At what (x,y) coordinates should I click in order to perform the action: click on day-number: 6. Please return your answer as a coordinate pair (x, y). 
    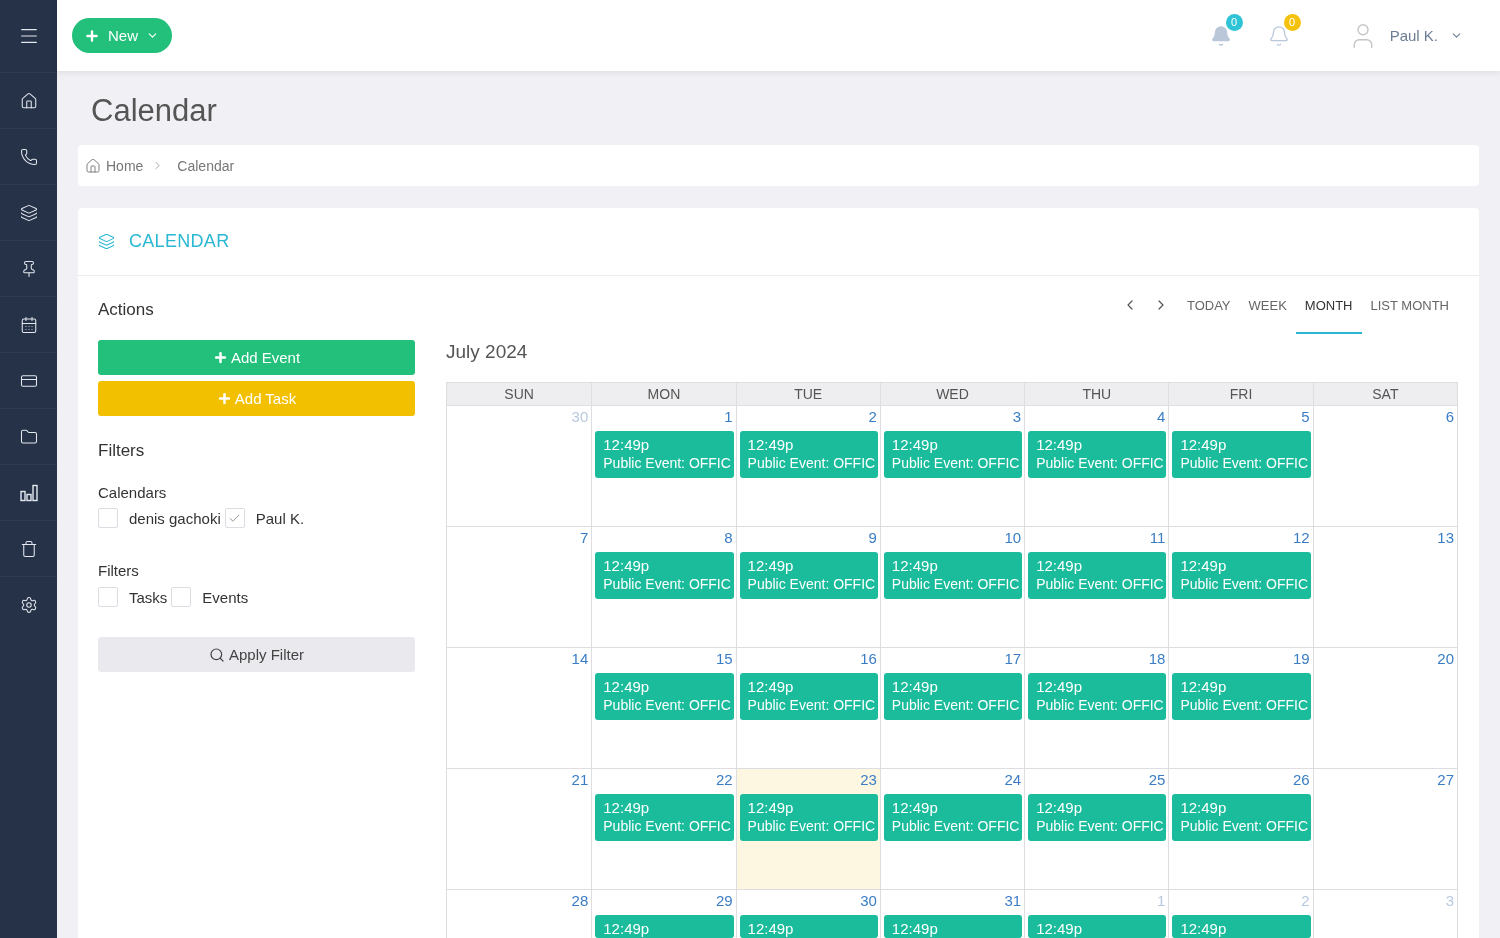
    Looking at the image, I should click on (1449, 417).